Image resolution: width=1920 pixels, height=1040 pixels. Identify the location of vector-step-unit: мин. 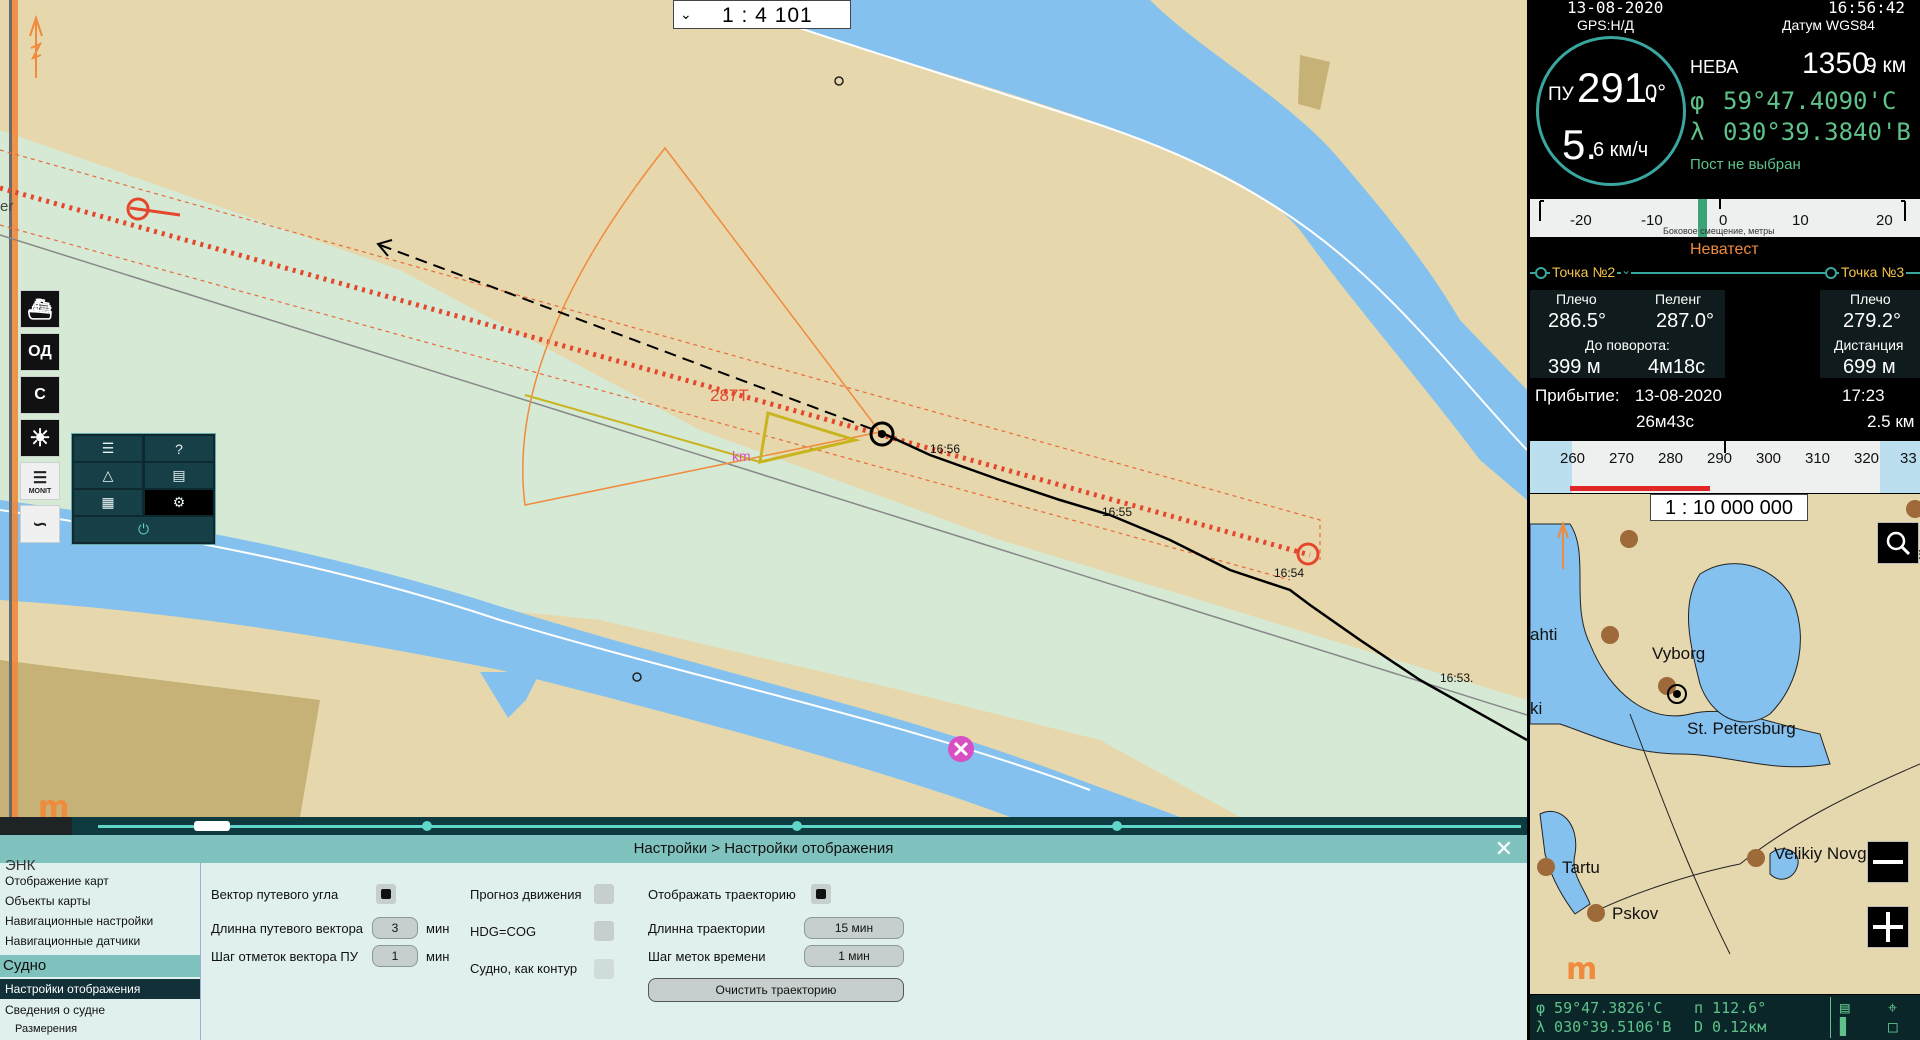
(438, 956).